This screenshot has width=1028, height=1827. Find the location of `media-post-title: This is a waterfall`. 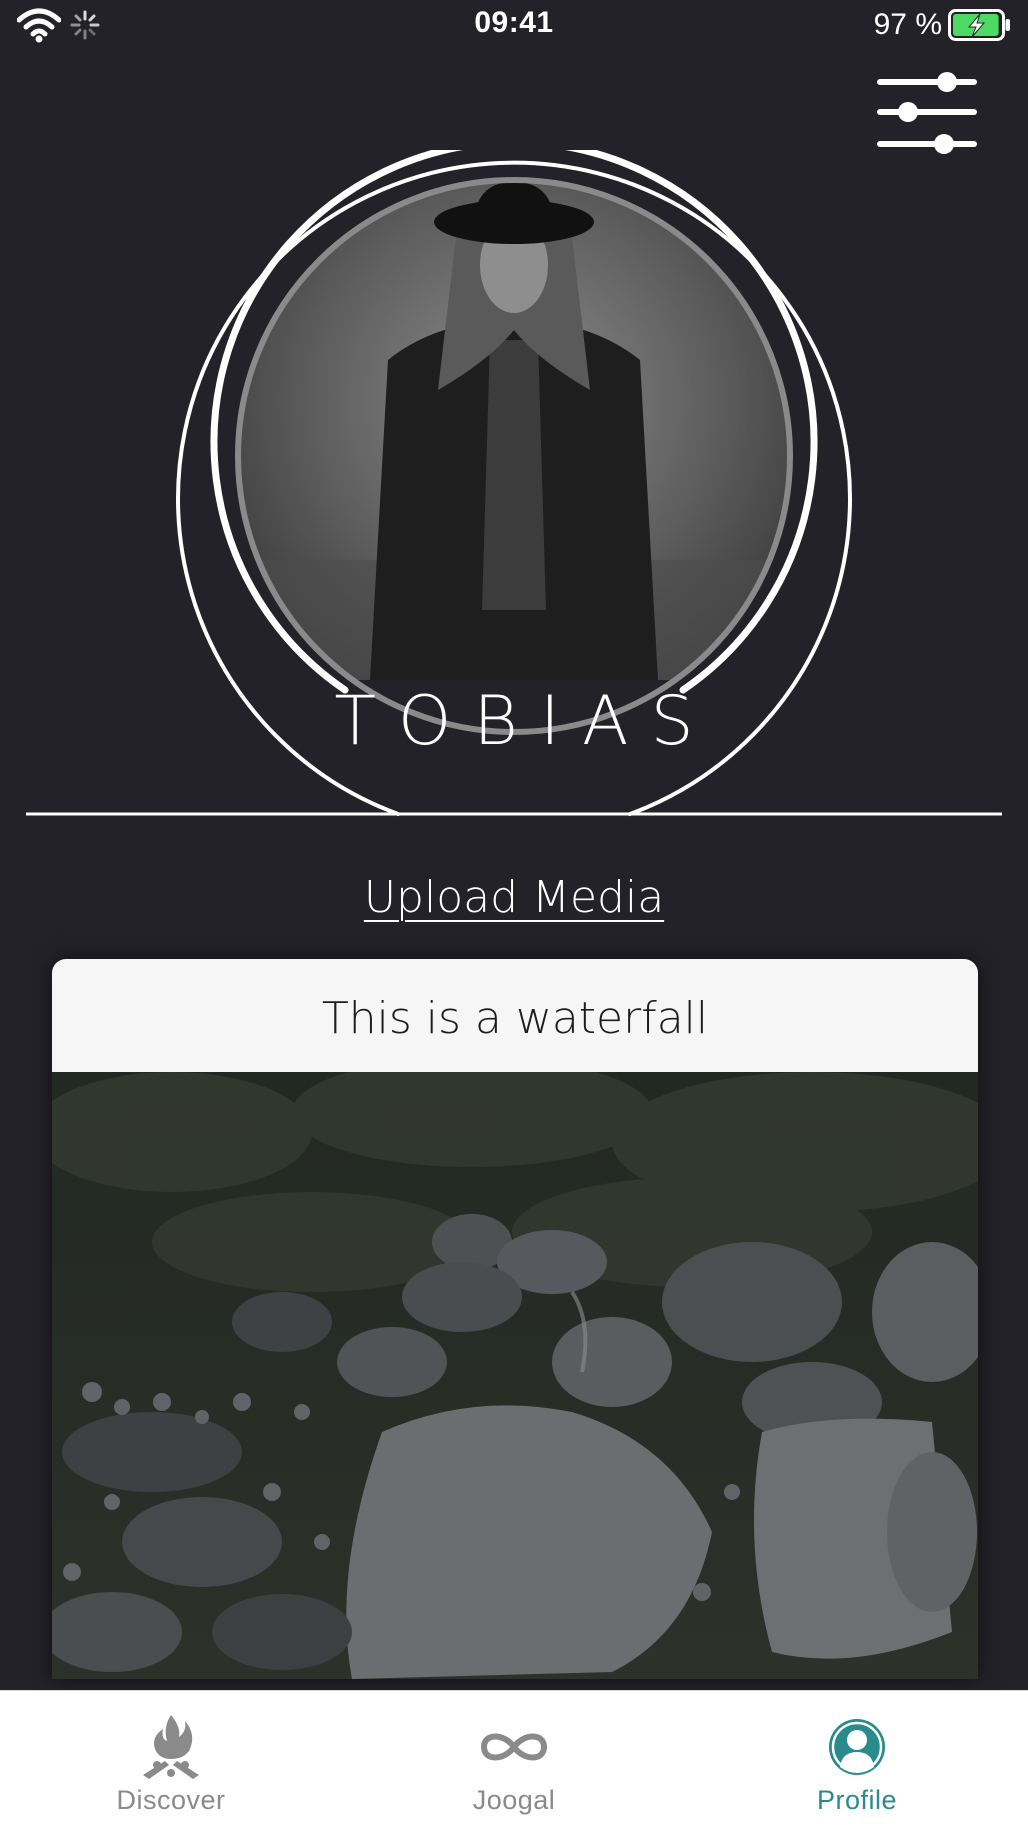

media-post-title: This is a waterfall is located at coordinates (515, 1018).